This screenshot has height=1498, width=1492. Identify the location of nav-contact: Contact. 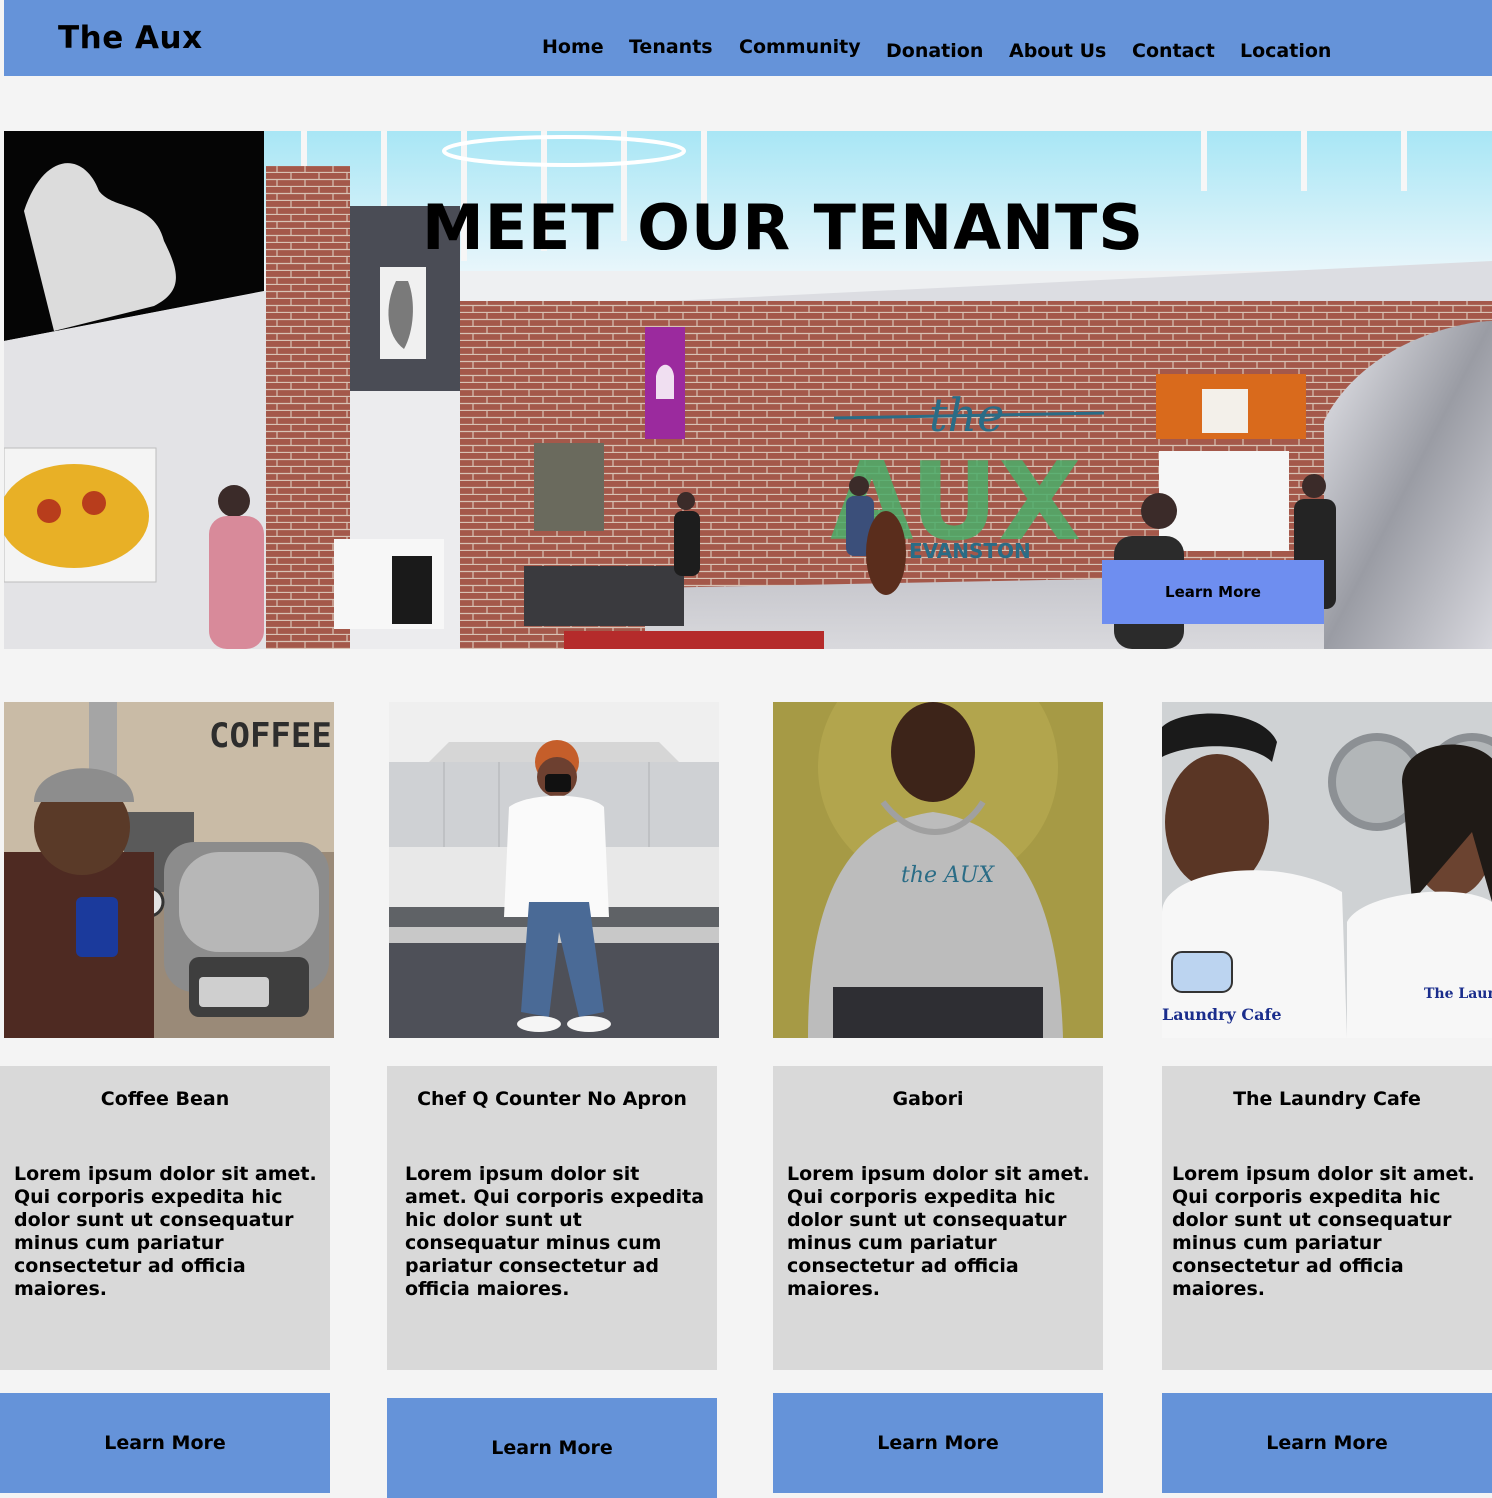
(1173, 51).